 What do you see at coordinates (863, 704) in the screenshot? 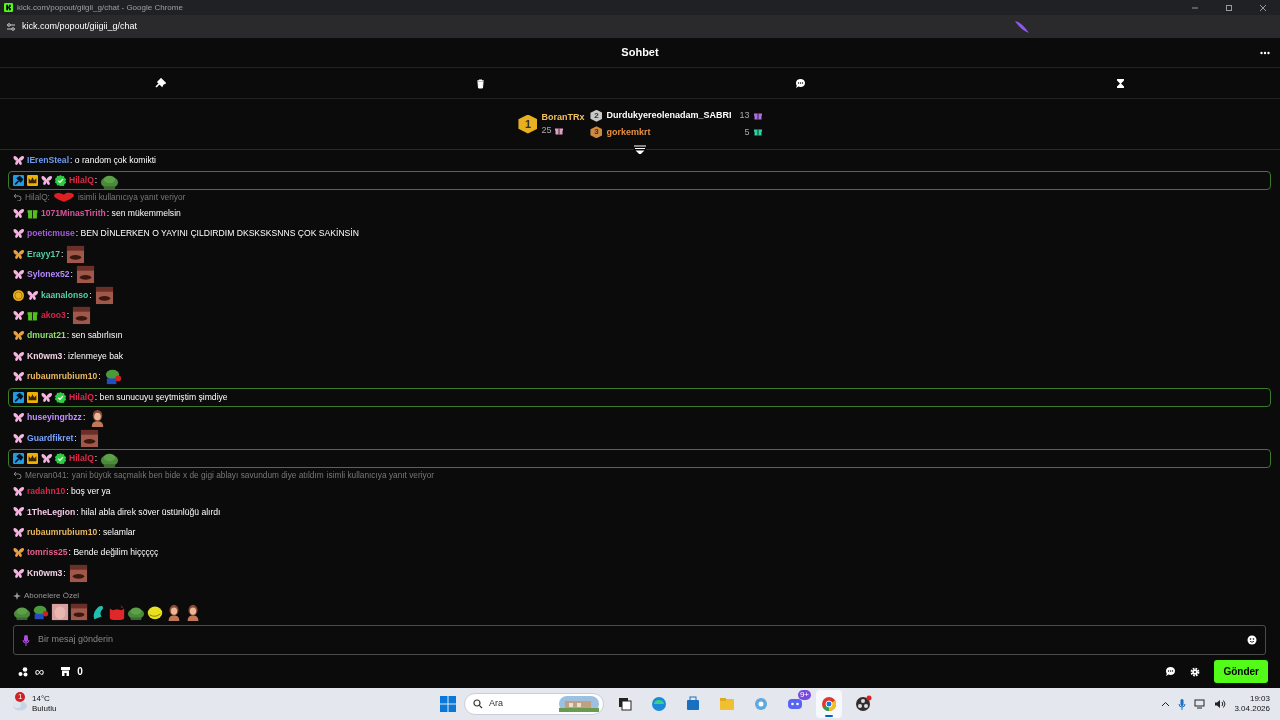
I see `obs-icon` at bounding box center [863, 704].